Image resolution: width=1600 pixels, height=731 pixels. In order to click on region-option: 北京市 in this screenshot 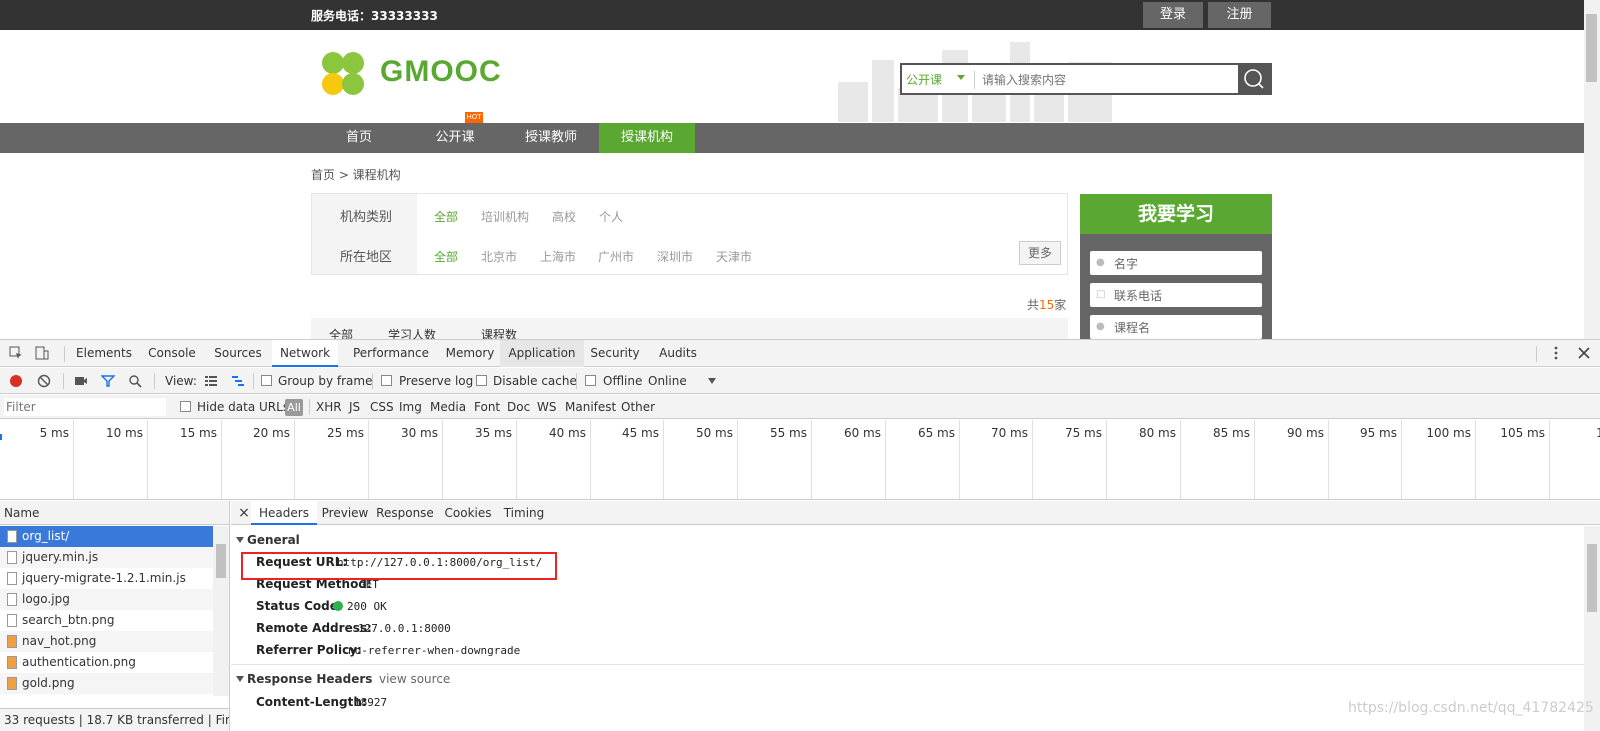, I will do `click(499, 256)`.